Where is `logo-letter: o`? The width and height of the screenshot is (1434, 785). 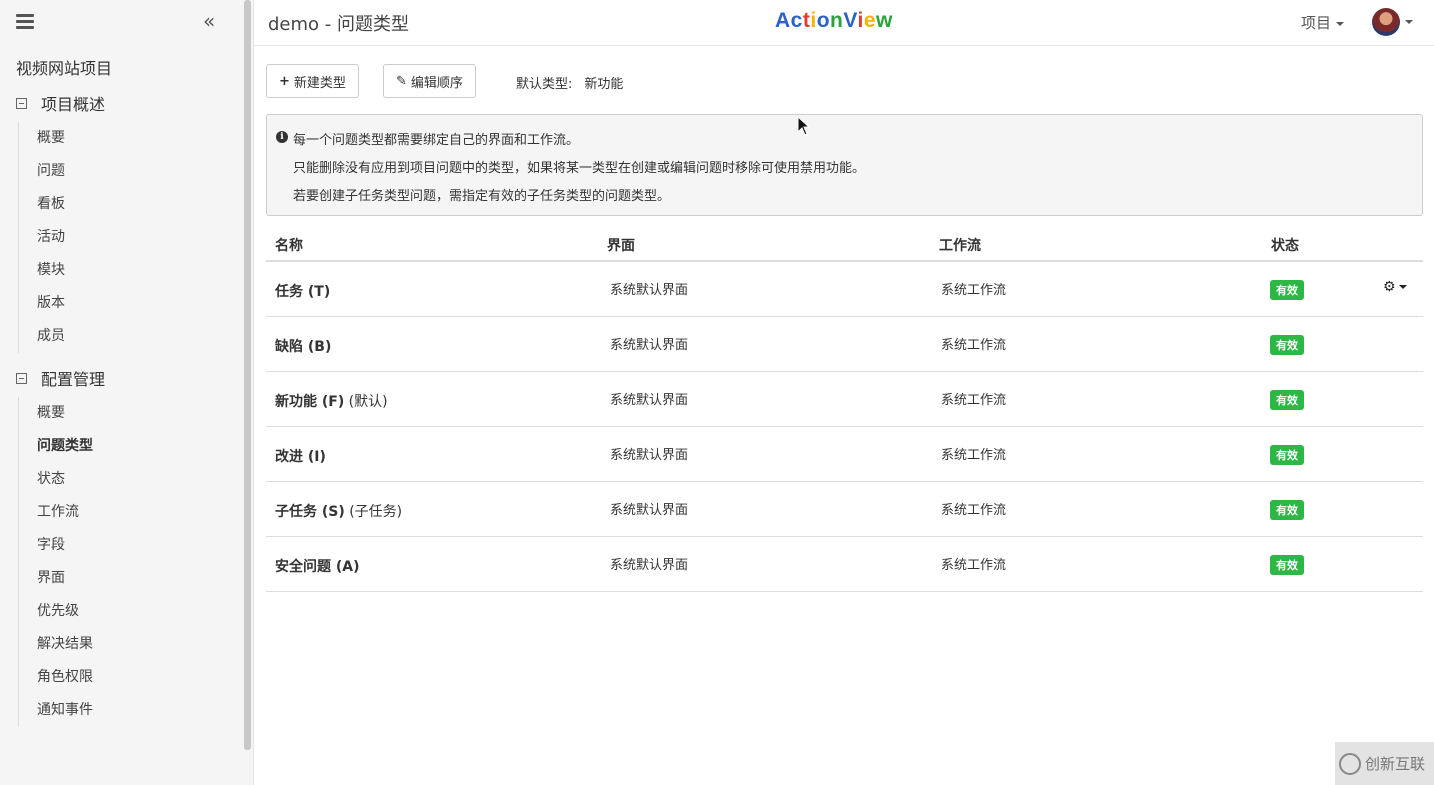 logo-letter: o is located at coordinates (823, 20).